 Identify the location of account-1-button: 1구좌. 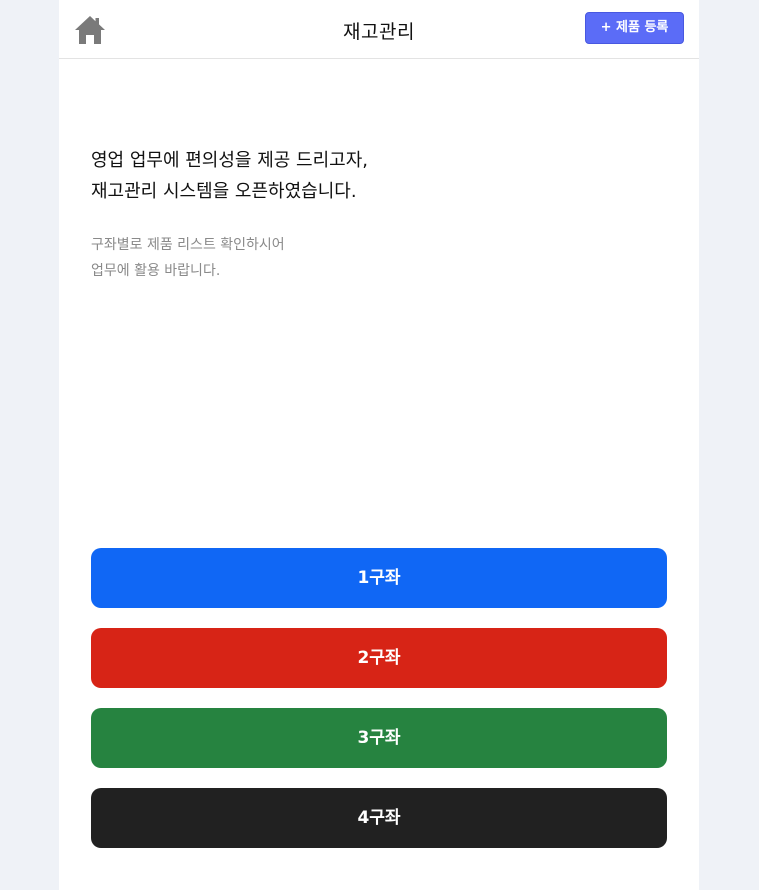
(379, 578).